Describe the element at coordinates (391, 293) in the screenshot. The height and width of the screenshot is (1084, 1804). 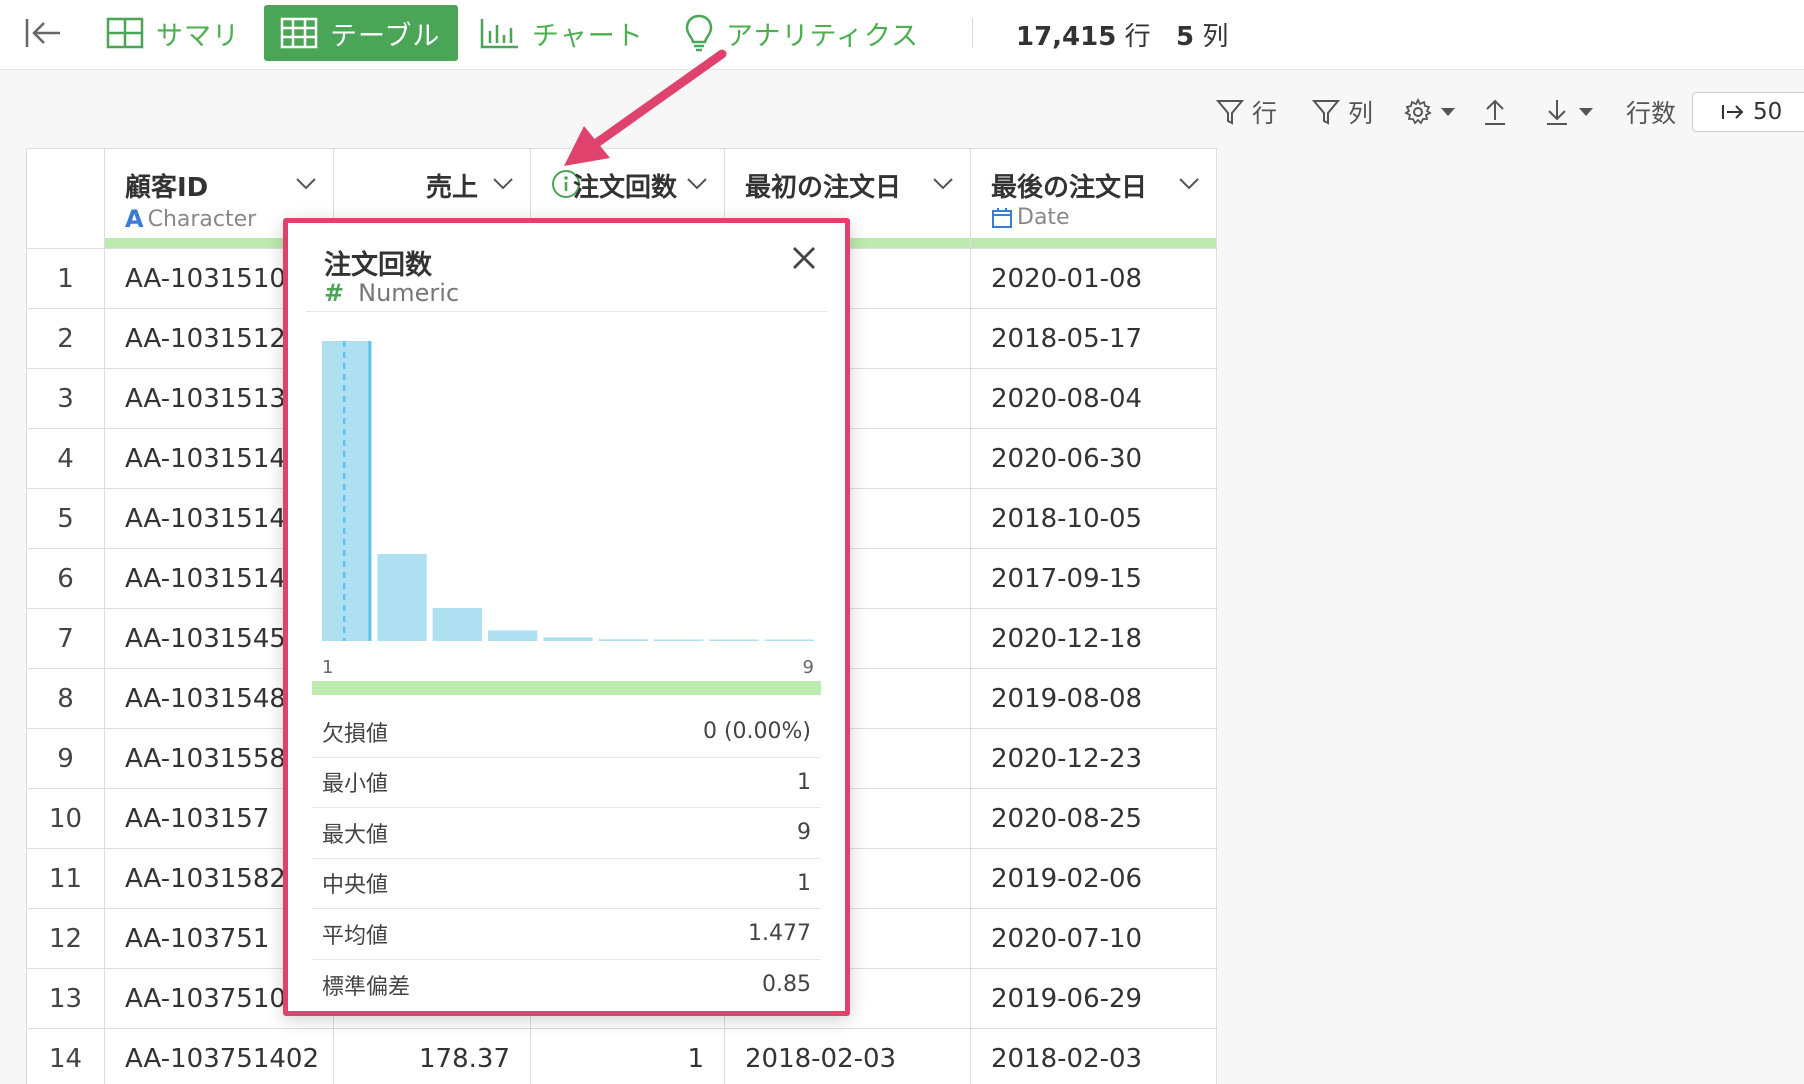
I see `popup-type: # Numeric` at that location.